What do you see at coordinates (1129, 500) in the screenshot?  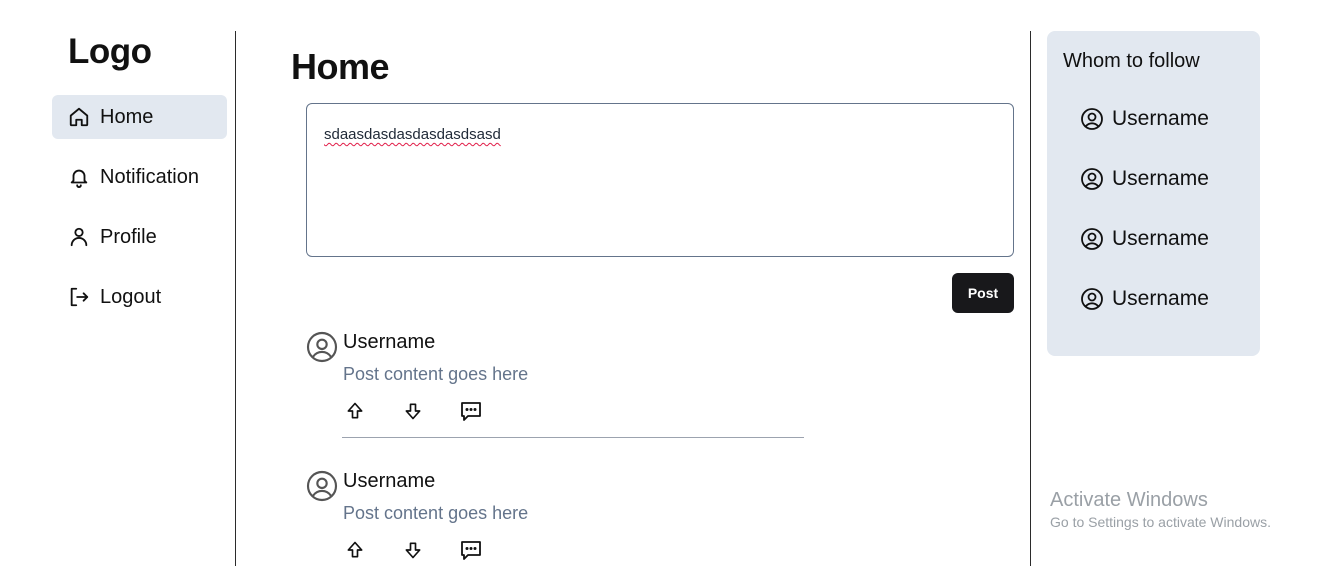 I see `watermark-line1: Activate Windows` at bounding box center [1129, 500].